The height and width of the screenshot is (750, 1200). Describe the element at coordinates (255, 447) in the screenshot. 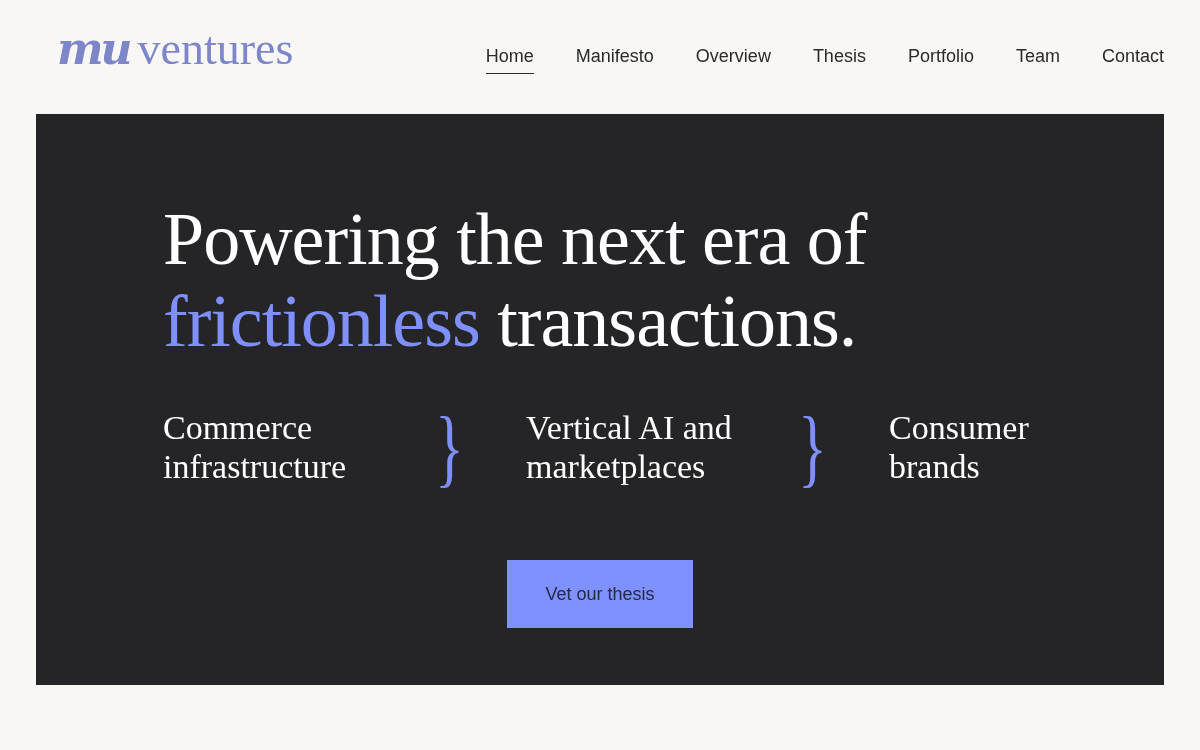

I see `focus-area-text: Commerce infrastructure` at that location.